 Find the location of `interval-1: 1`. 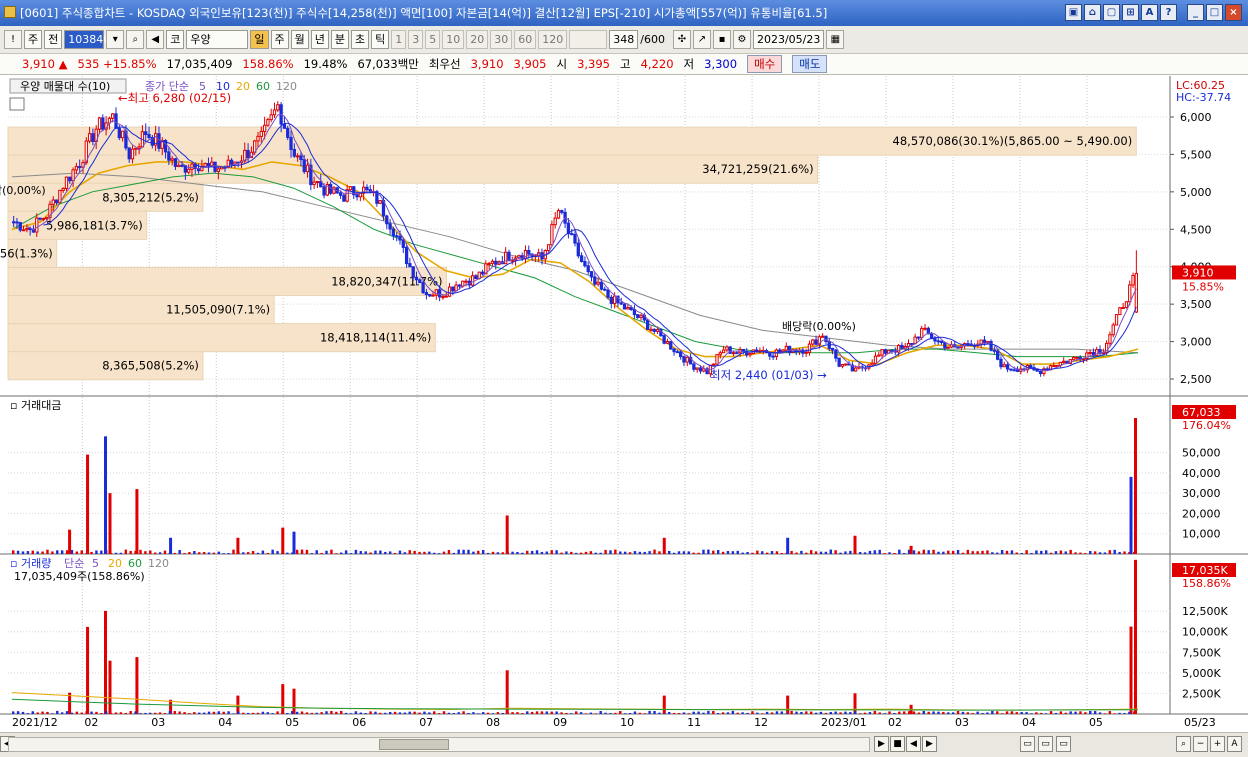

interval-1: 1 is located at coordinates (399, 39).